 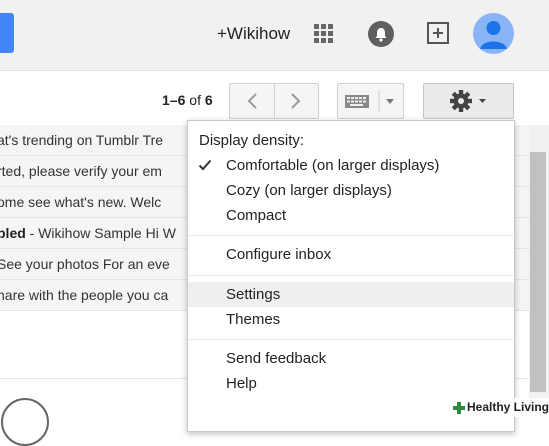 What do you see at coordinates (208, 100) in the screenshot?
I see `pager-total: 6` at bounding box center [208, 100].